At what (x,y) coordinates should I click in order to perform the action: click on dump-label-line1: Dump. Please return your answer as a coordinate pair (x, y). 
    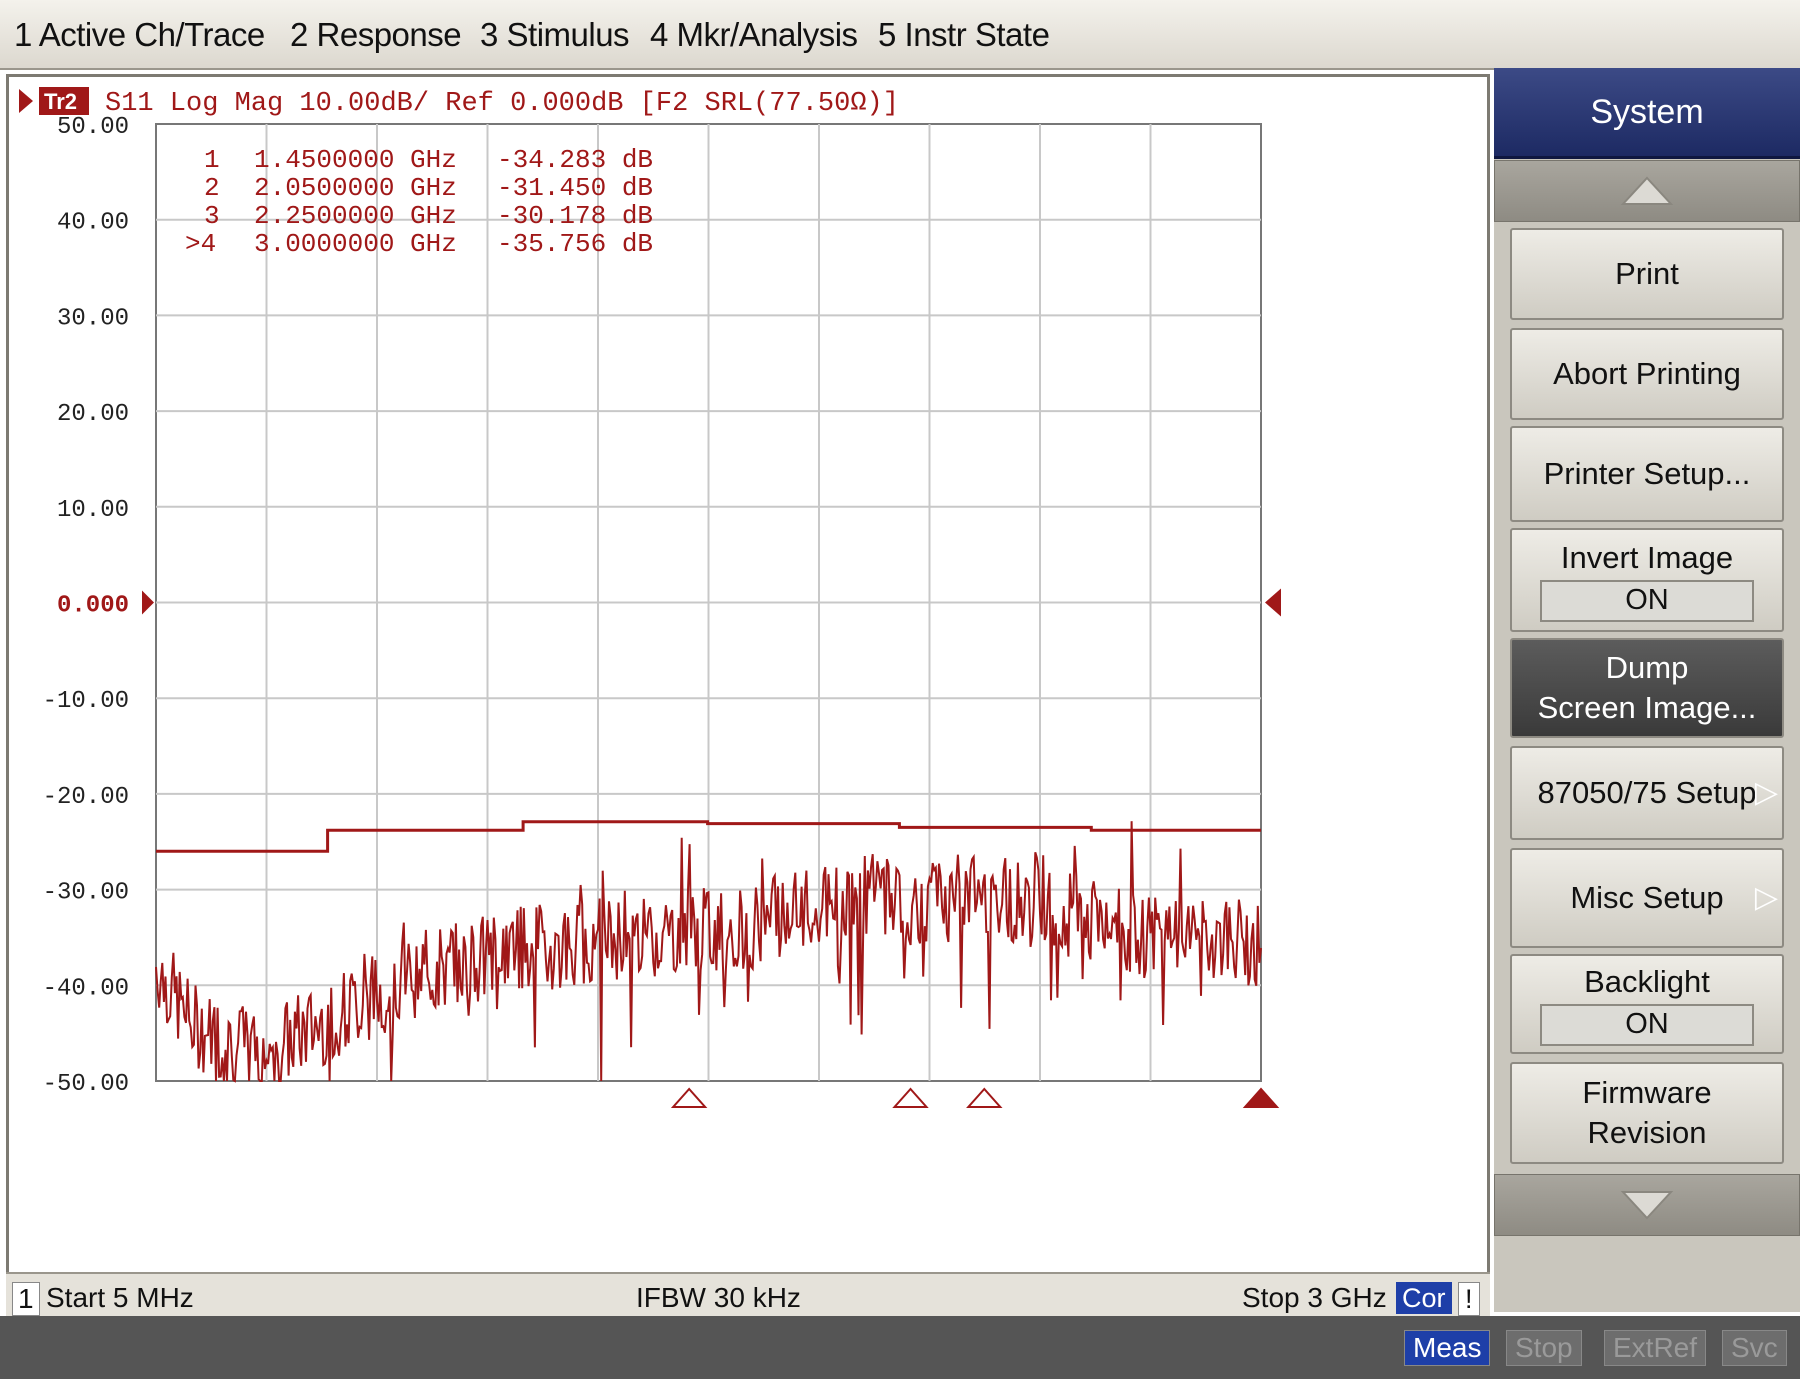
    Looking at the image, I should click on (1647, 667).